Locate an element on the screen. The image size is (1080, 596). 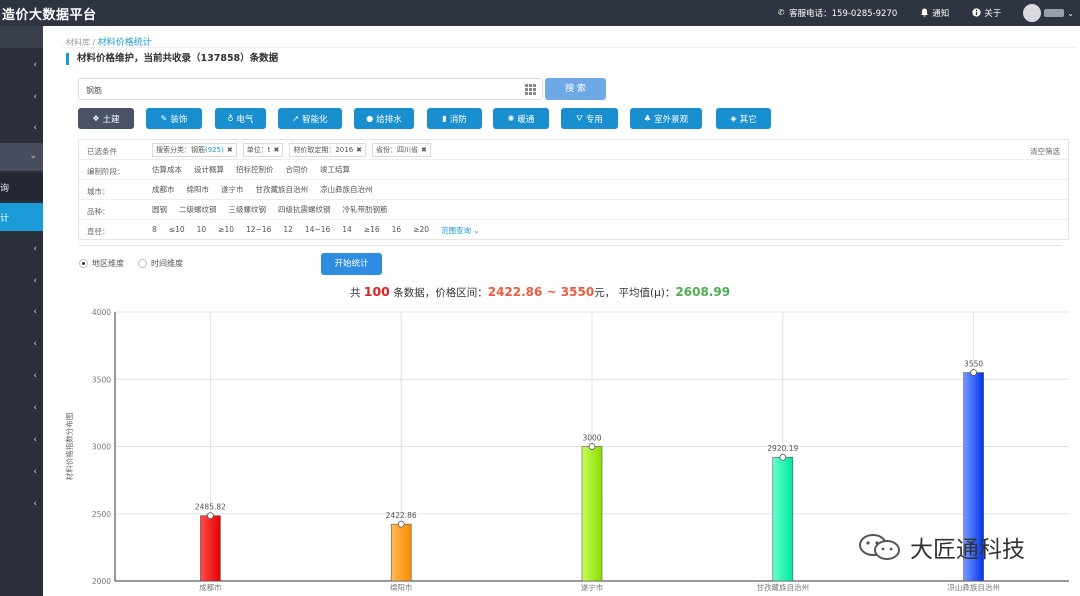
y-tick-label: 2000 is located at coordinates (101, 581).